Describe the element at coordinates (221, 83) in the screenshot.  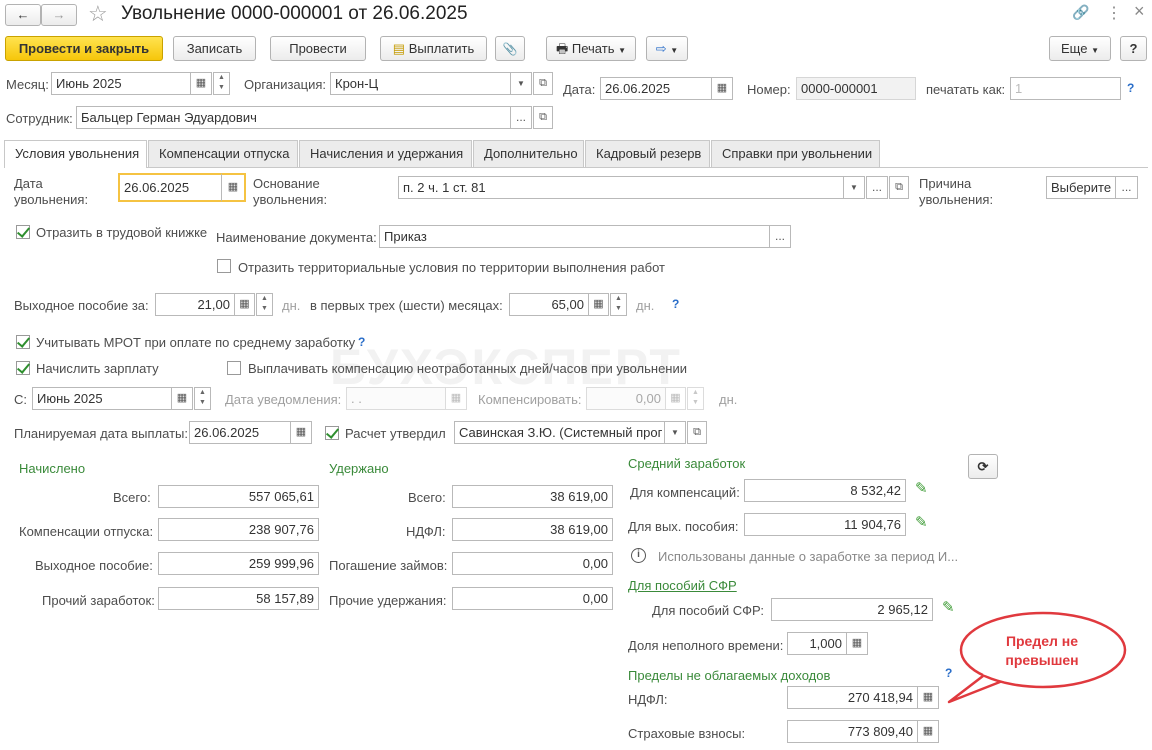
I see `month-stepper: ▲ ▼` at that location.